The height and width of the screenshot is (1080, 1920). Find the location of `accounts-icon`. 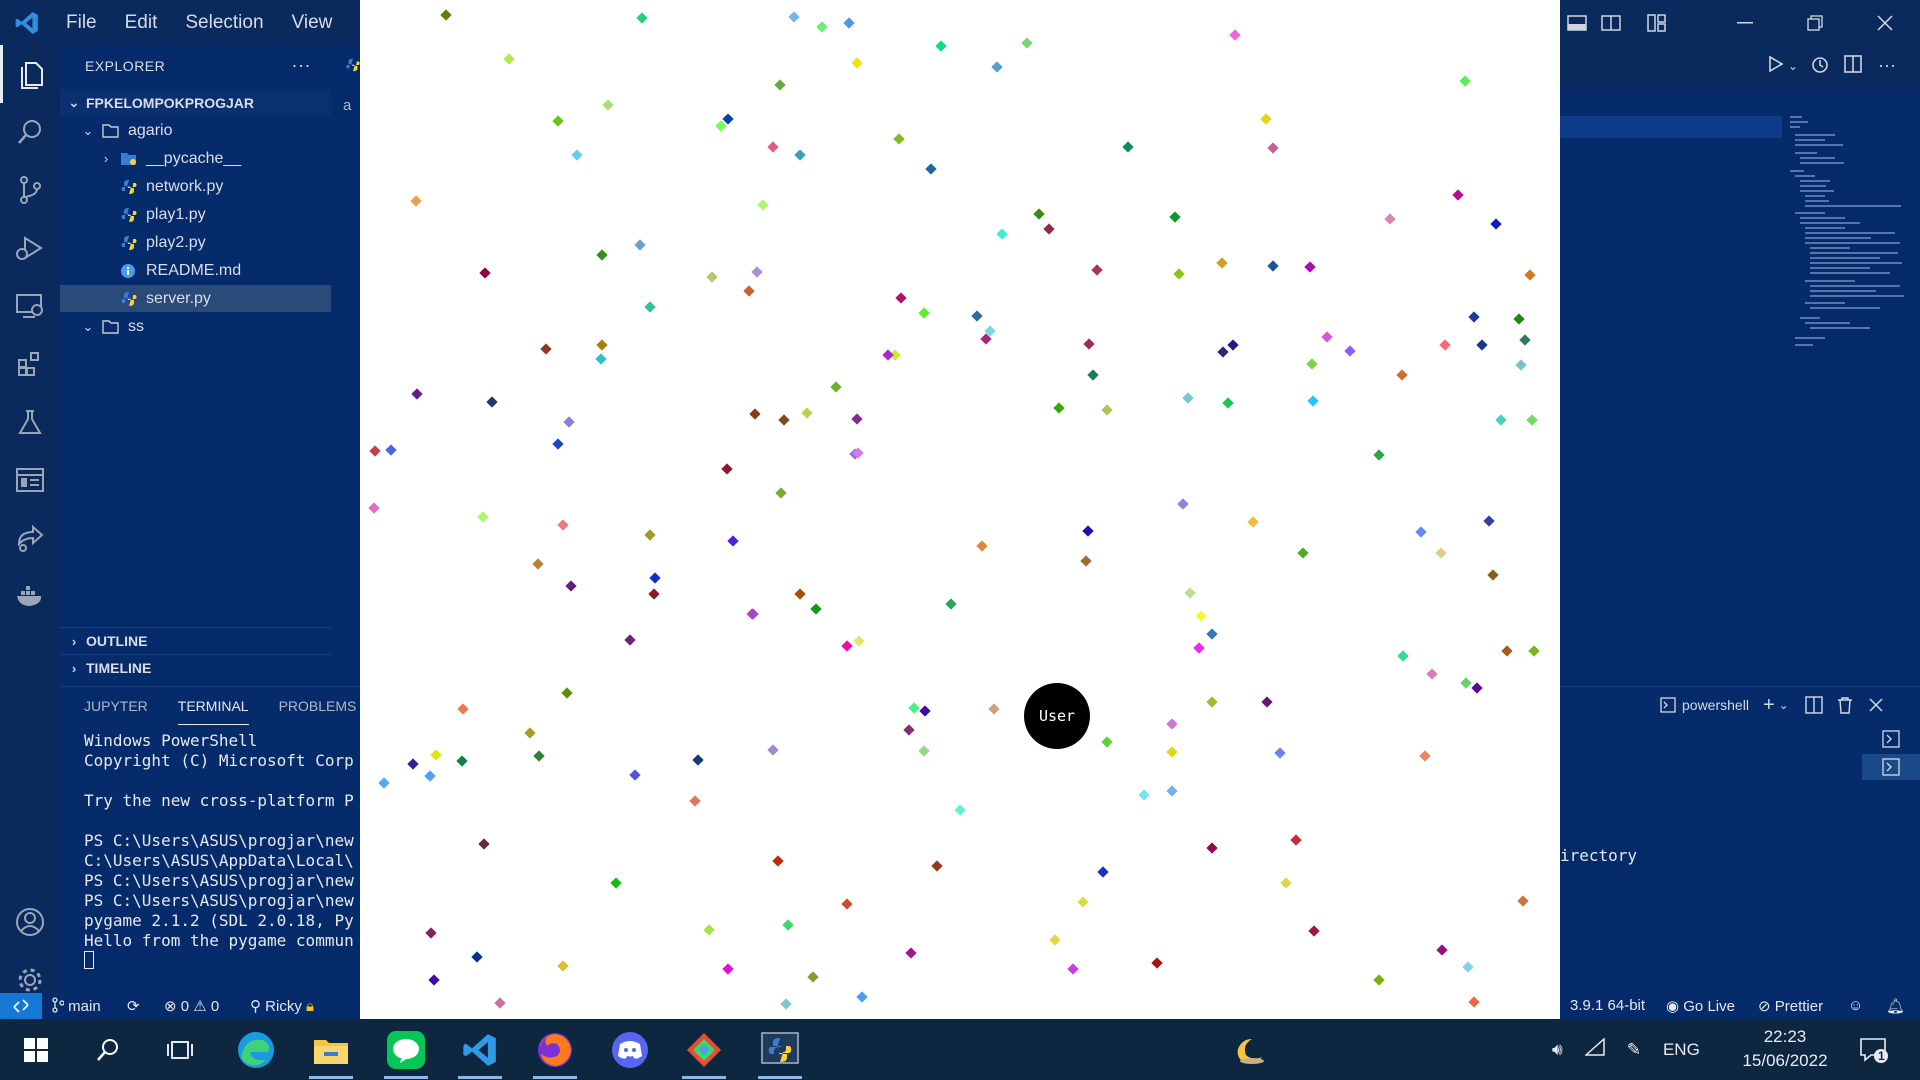

accounts-icon is located at coordinates (30, 922).